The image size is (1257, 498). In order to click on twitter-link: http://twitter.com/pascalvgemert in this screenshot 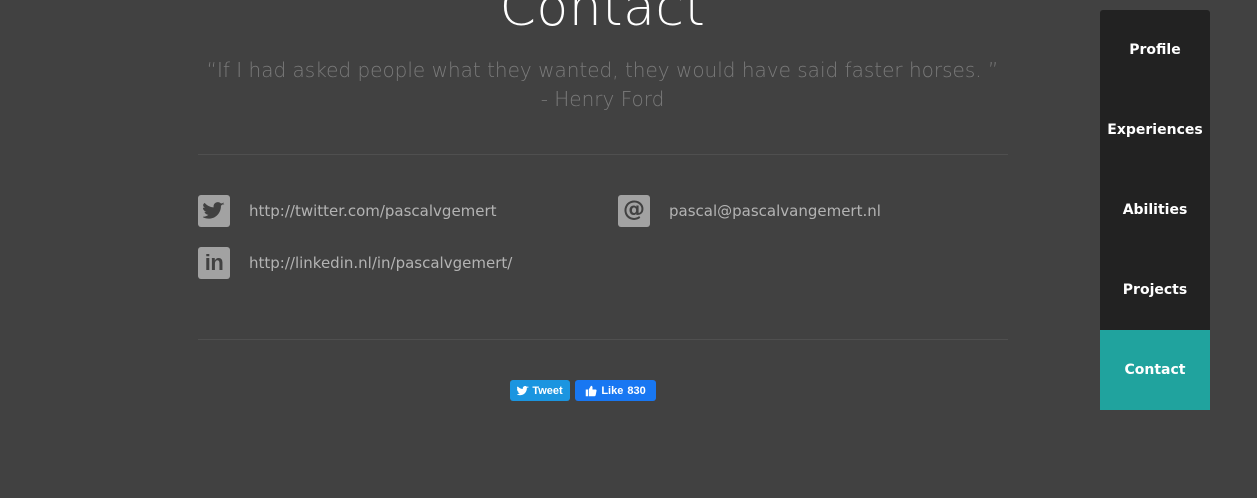, I will do `click(373, 211)`.